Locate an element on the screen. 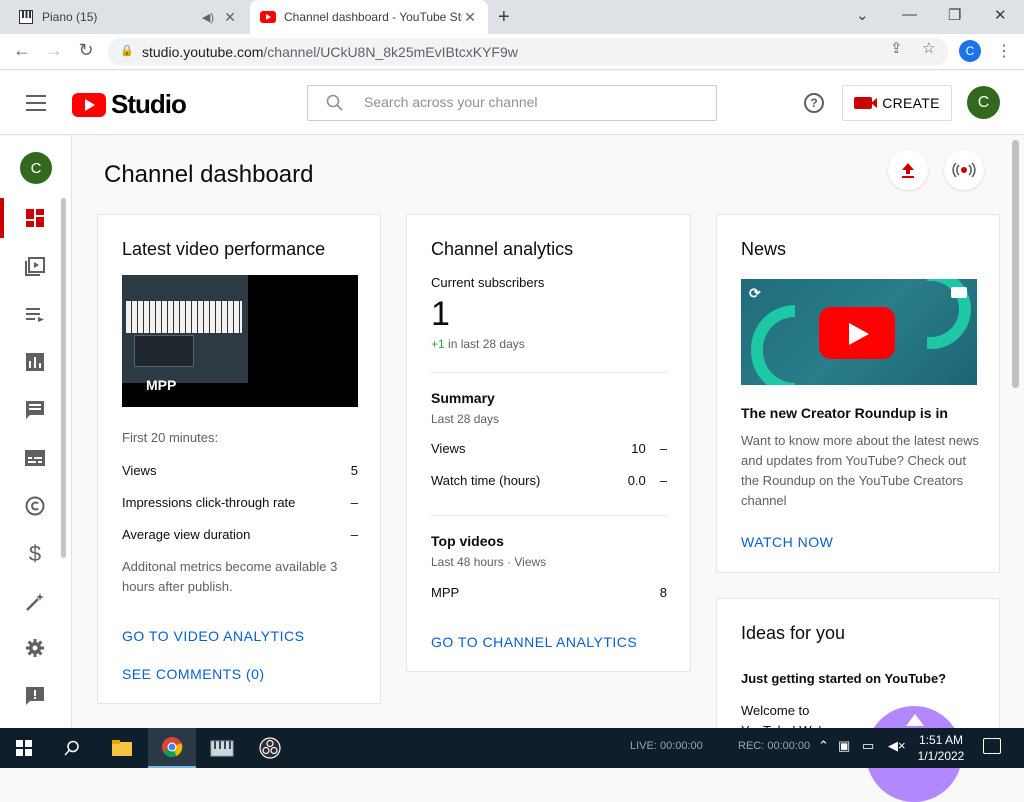  content-icon is located at coordinates (35, 266).